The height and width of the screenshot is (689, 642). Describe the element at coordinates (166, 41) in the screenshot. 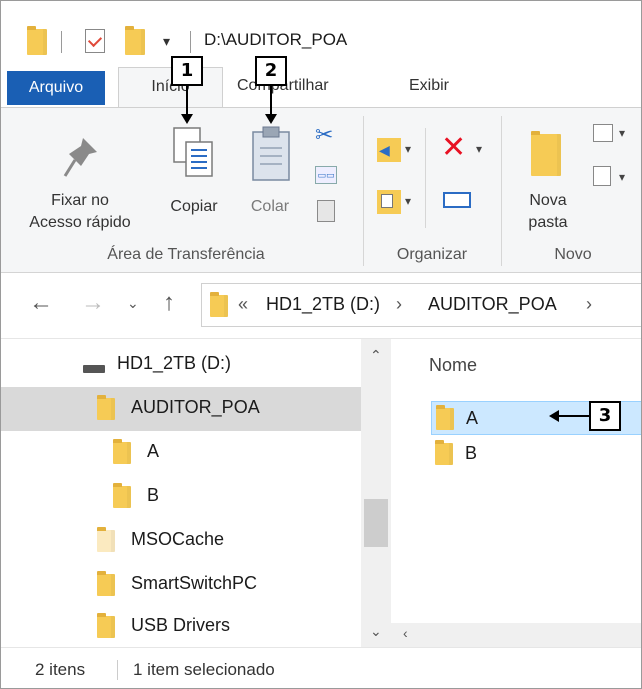

I see `customize-quick-access-icon: ▾` at that location.